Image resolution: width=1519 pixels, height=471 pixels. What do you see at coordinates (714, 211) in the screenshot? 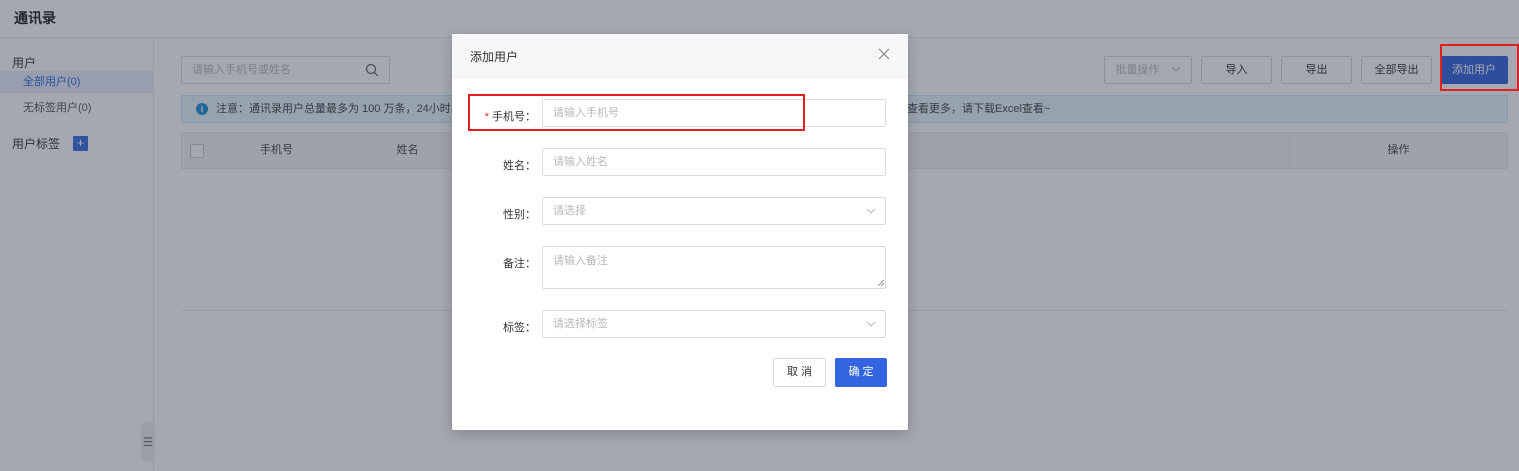
I see `gender-select: 请选择` at bounding box center [714, 211].